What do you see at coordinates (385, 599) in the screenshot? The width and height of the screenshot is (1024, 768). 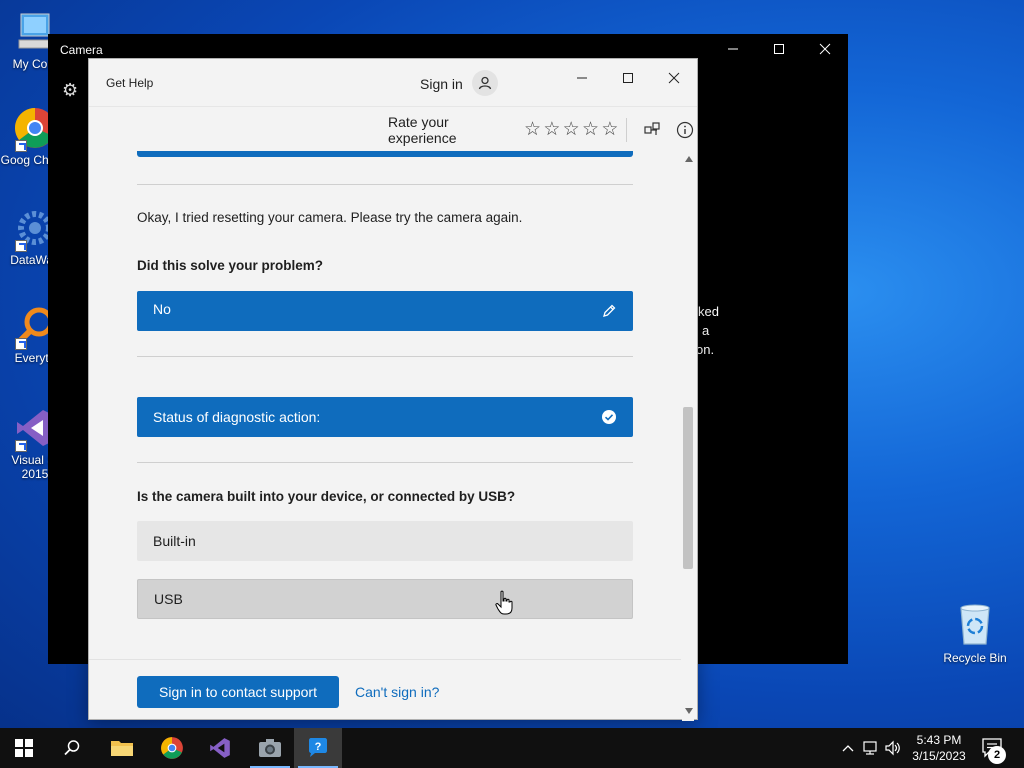 I see `option-usb-button: USB` at bounding box center [385, 599].